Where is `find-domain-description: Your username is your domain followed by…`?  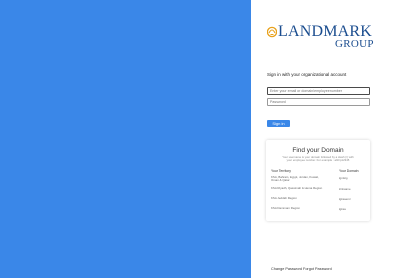
find-domain-description: Your username is your domain followed by… is located at coordinates (318, 159).